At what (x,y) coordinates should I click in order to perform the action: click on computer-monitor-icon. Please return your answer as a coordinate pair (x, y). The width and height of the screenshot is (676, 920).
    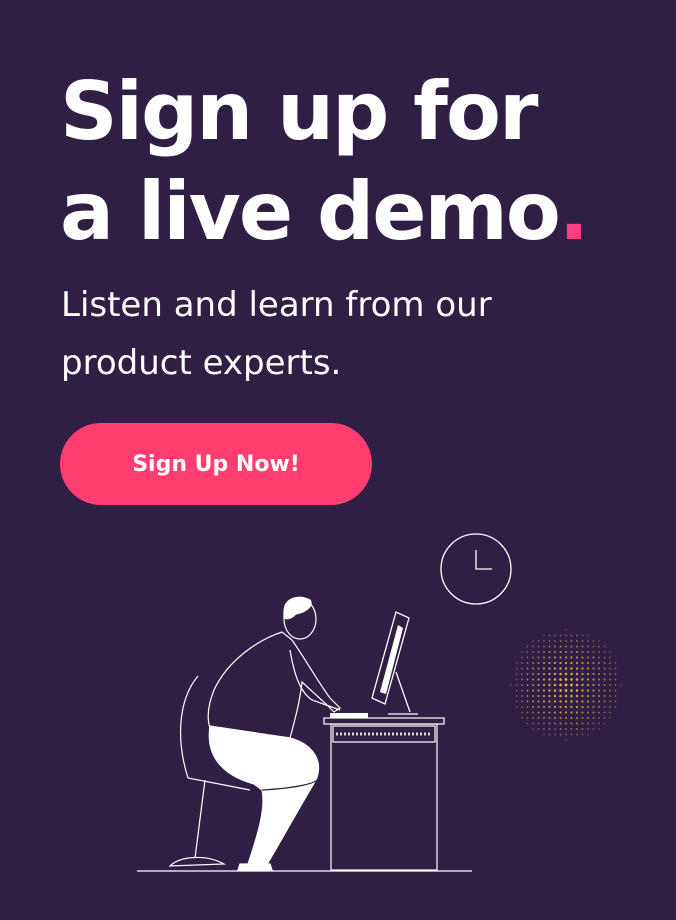
    Looking at the image, I should click on (394, 663).